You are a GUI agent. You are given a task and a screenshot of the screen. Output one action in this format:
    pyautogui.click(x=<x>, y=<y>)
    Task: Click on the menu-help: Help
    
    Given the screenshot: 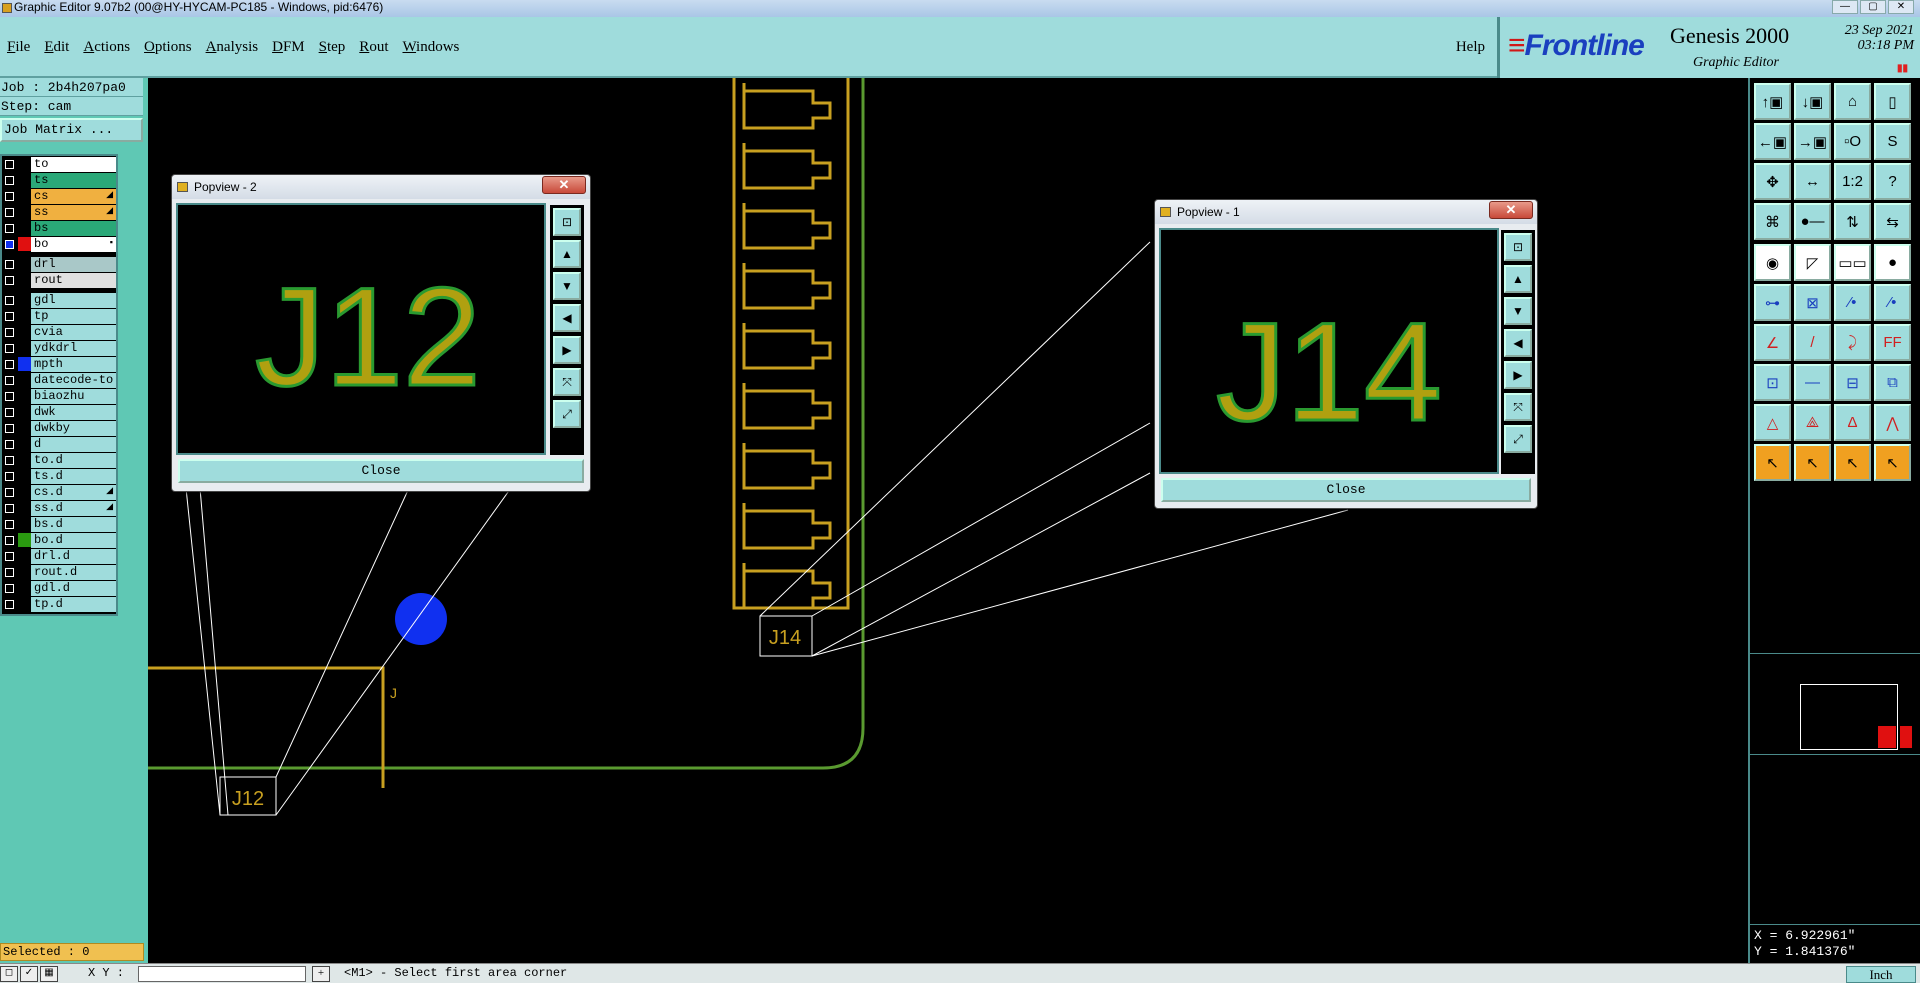 What is the action you would take?
    pyautogui.click(x=1470, y=47)
    